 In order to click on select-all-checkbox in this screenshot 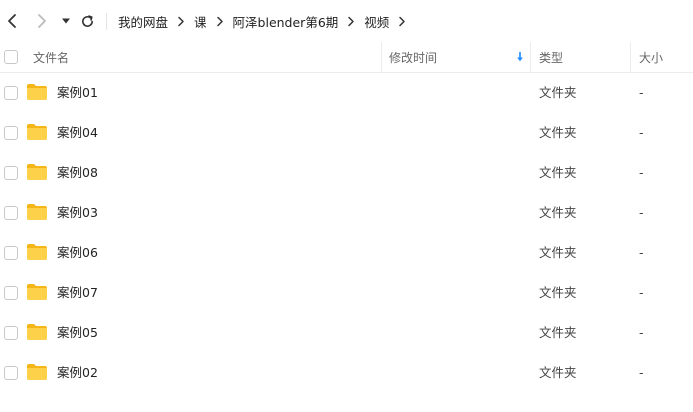, I will do `click(11, 57)`.